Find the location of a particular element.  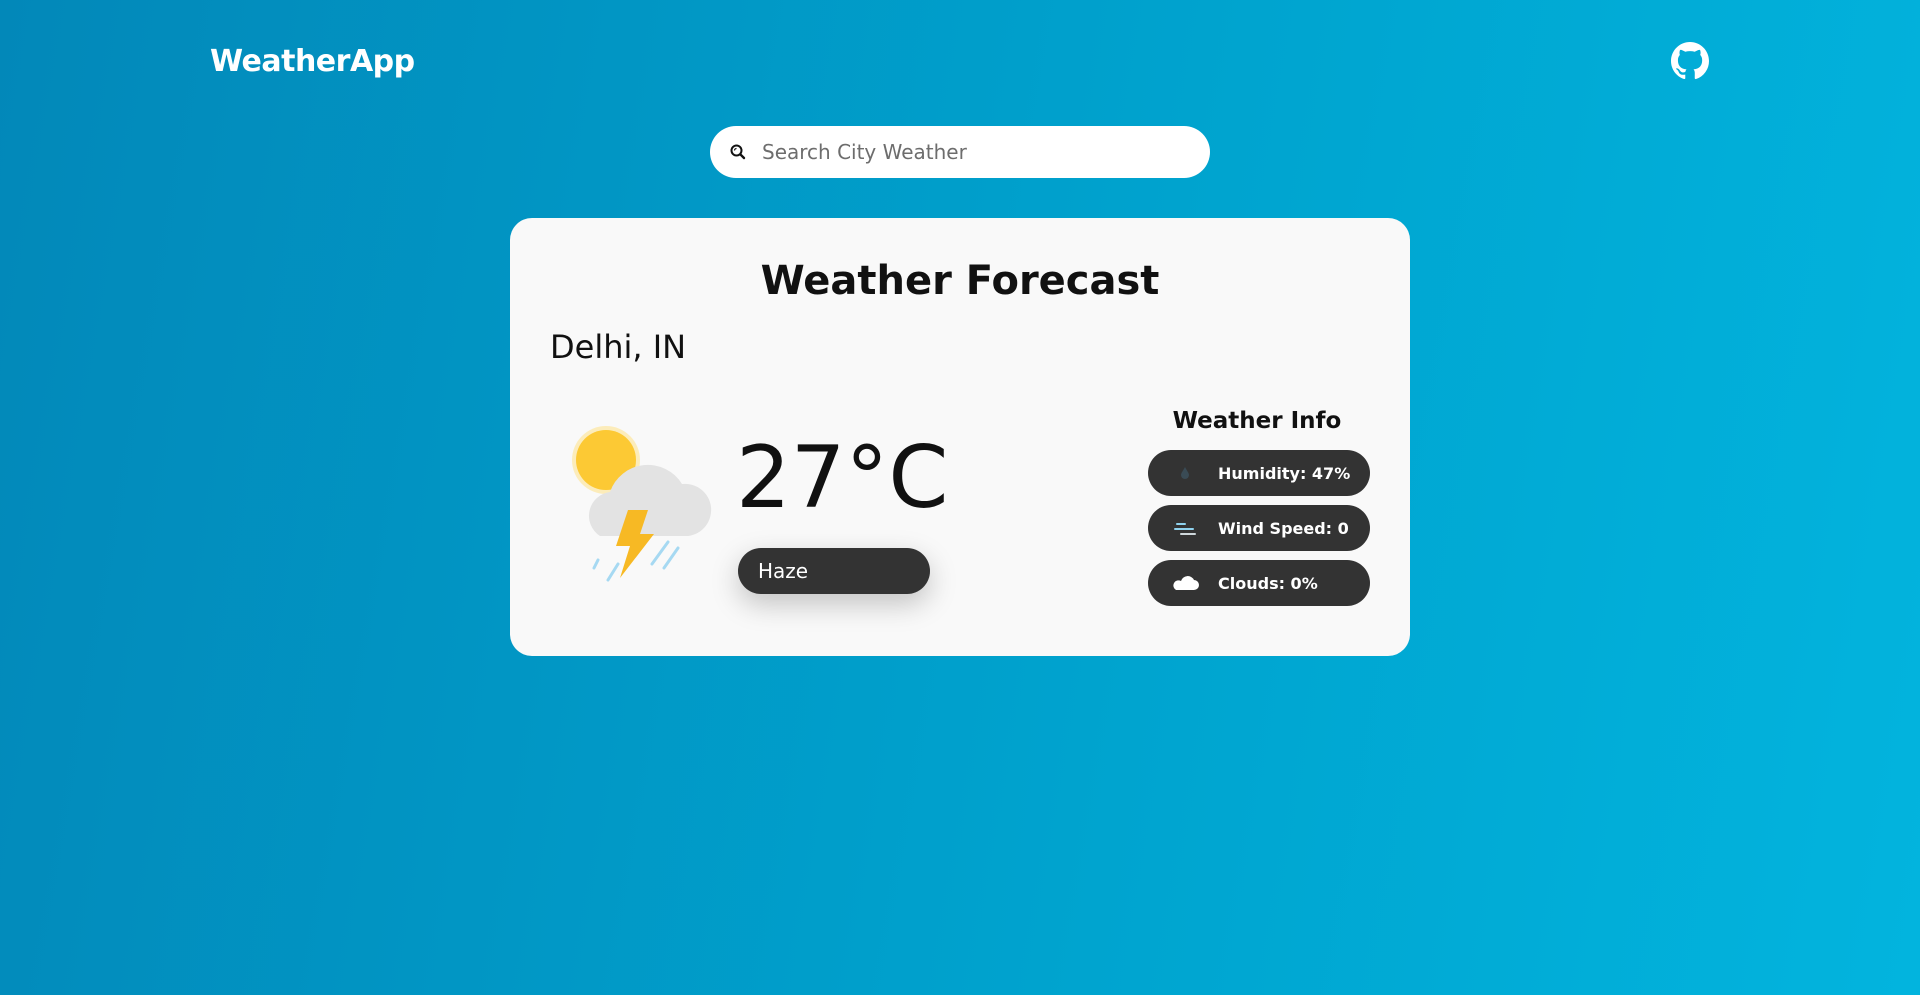

cloud-icon is located at coordinates (1185, 583).